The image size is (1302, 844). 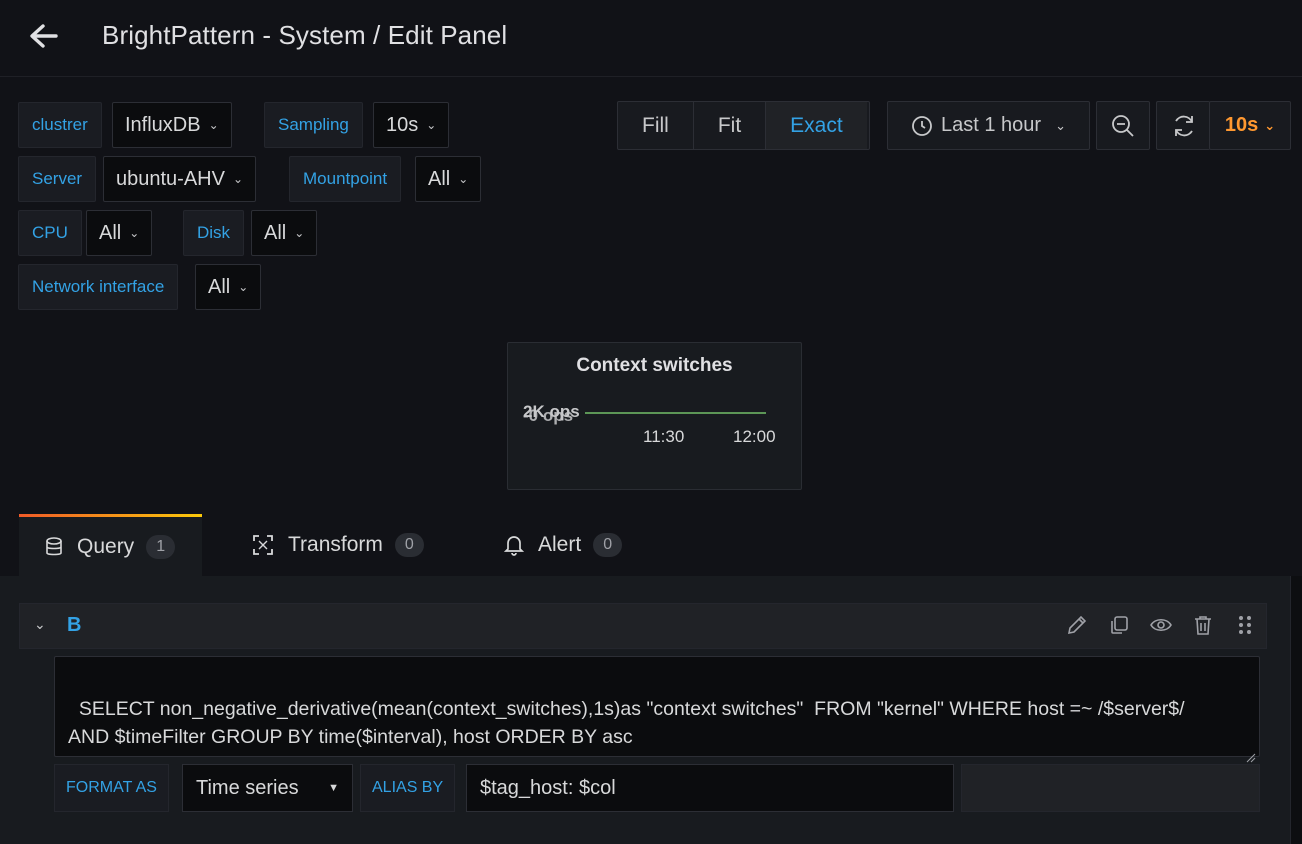 I want to click on variable-select-disk: All ⌄, so click(x=284, y=233).